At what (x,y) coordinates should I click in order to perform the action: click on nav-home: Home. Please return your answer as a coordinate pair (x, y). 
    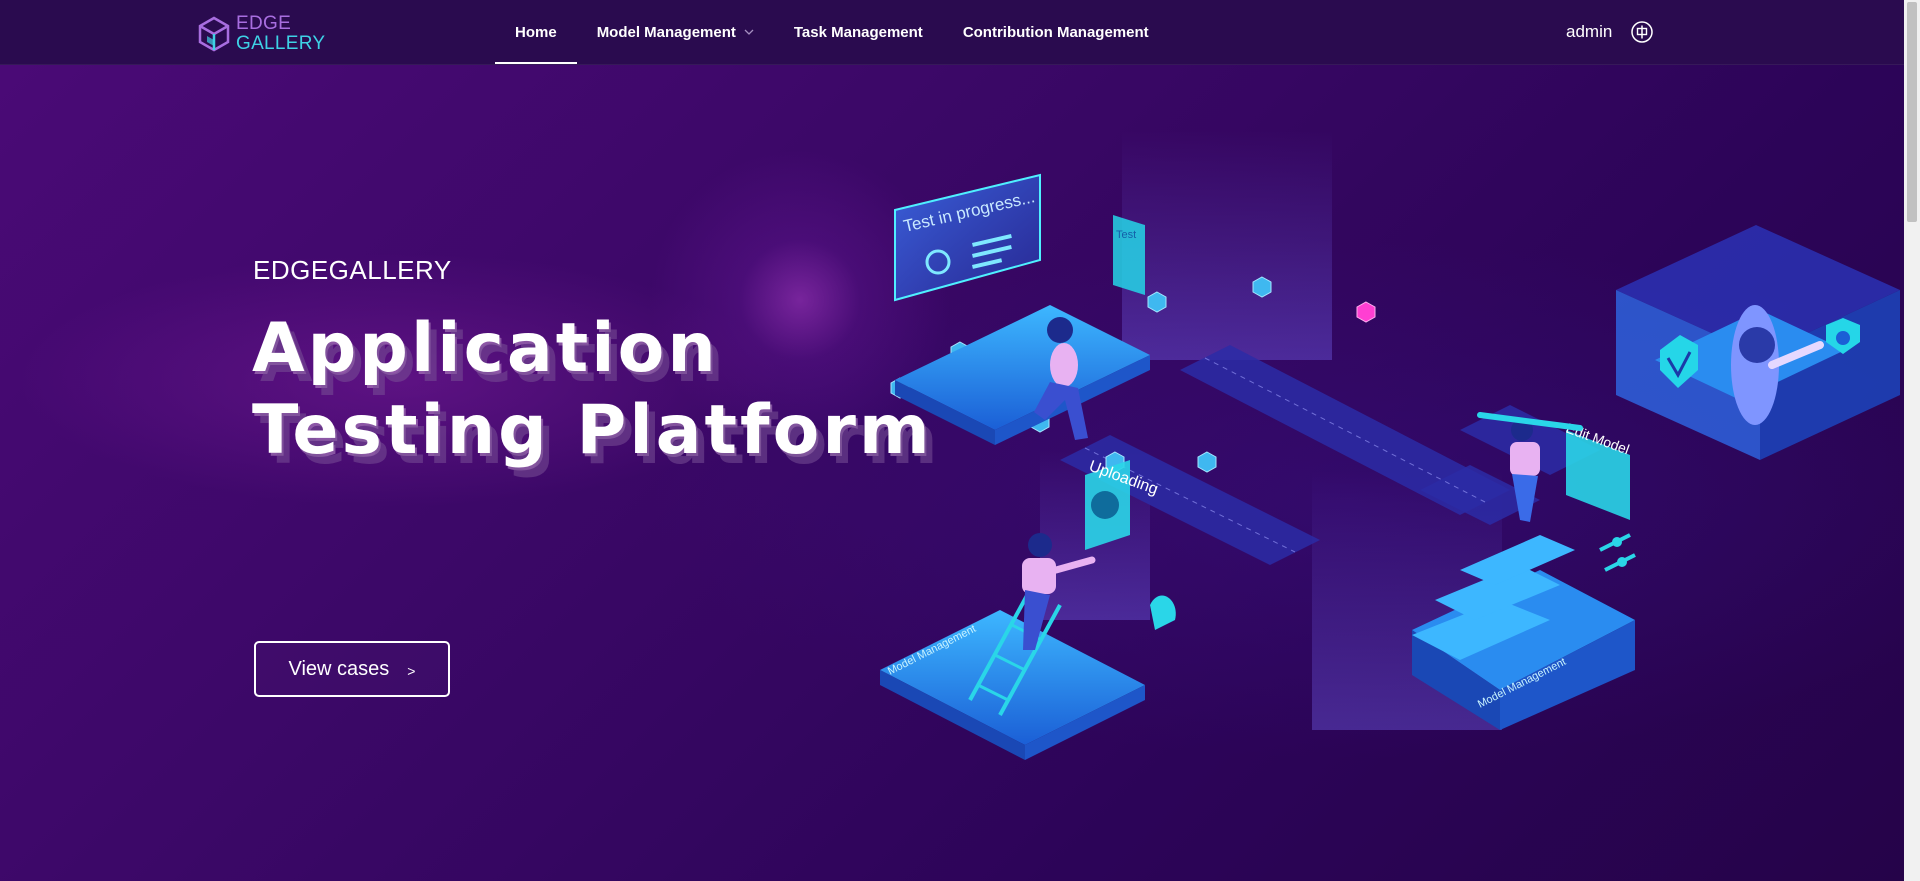
    Looking at the image, I should click on (536, 32).